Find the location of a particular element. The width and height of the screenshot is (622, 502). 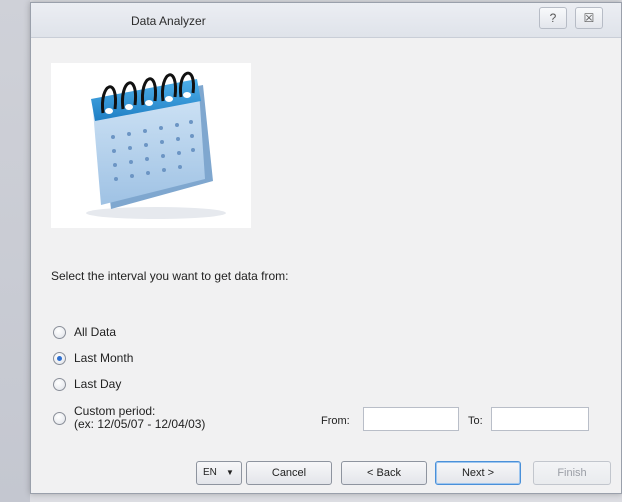

option-last-month: Last Month is located at coordinates (93, 358).